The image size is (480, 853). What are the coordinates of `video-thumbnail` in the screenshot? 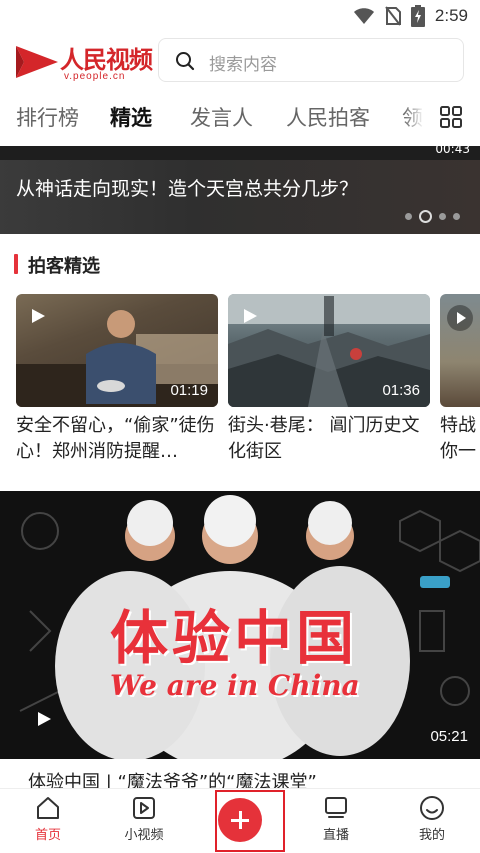 It's located at (460, 350).